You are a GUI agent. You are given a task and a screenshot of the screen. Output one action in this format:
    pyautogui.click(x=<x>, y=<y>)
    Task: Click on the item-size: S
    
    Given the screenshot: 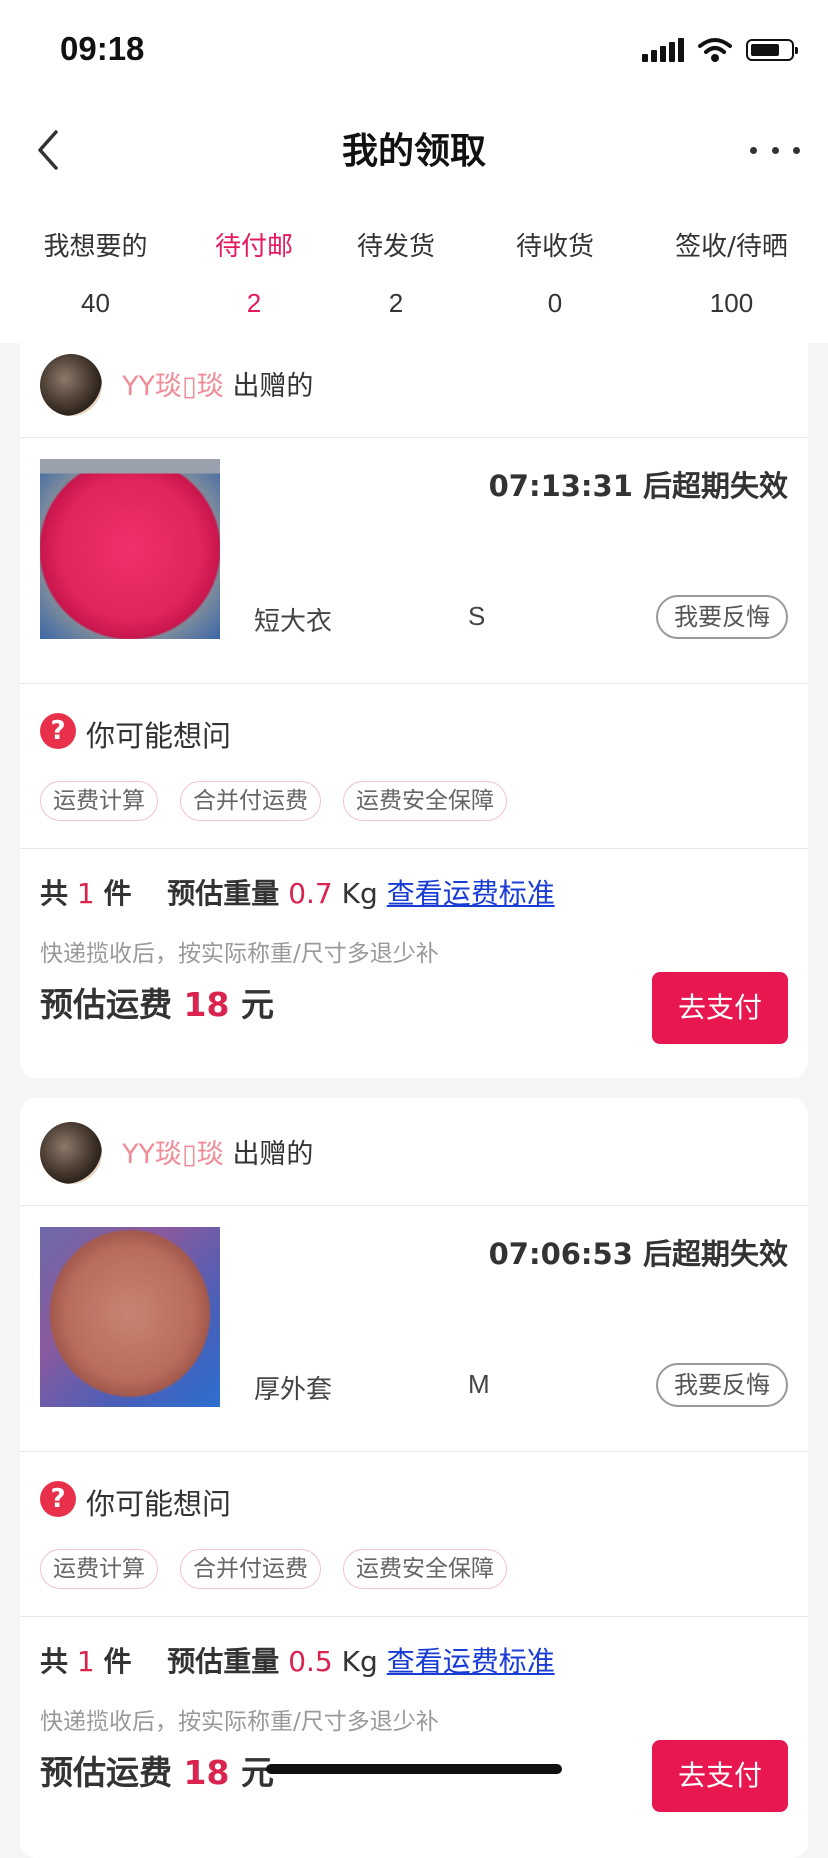 What is the action you would take?
    pyautogui.click(x=477, y=616)
    